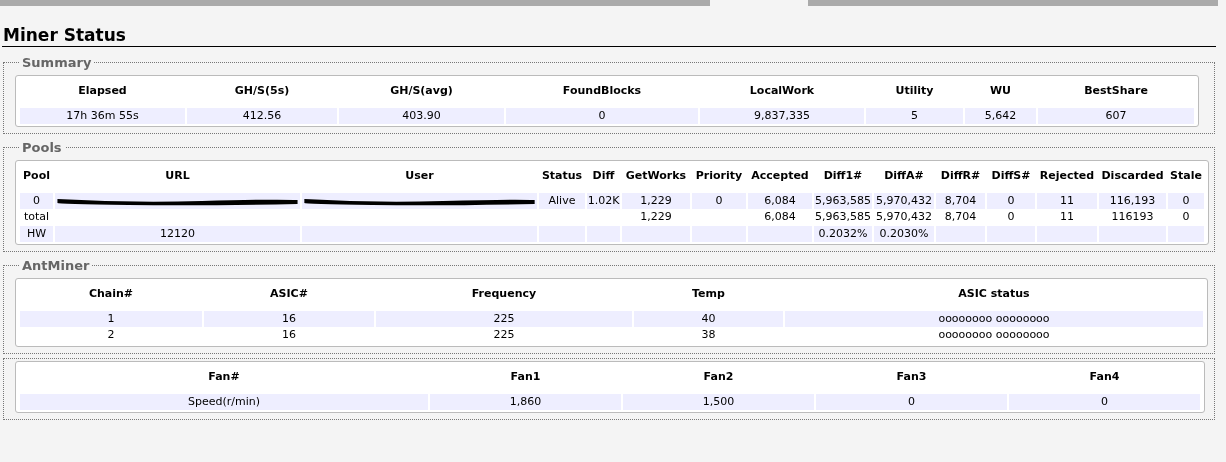  I want to click on column-header: ASIC#, so click(289, 294).